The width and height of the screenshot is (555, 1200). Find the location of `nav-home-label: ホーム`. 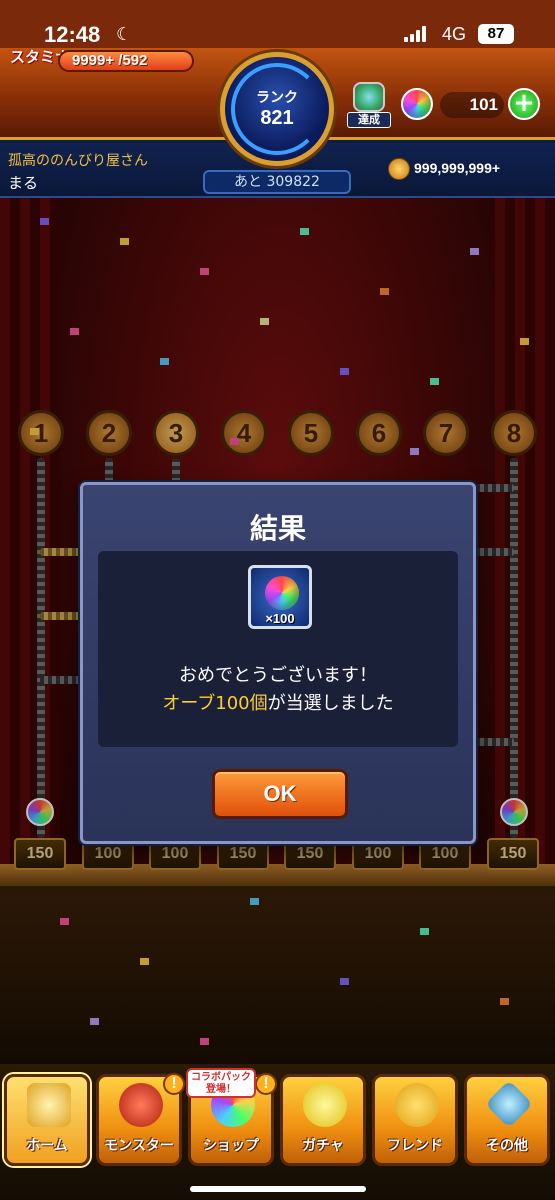

nav-home-label: ホーム is located at coordinates (47, 1146).